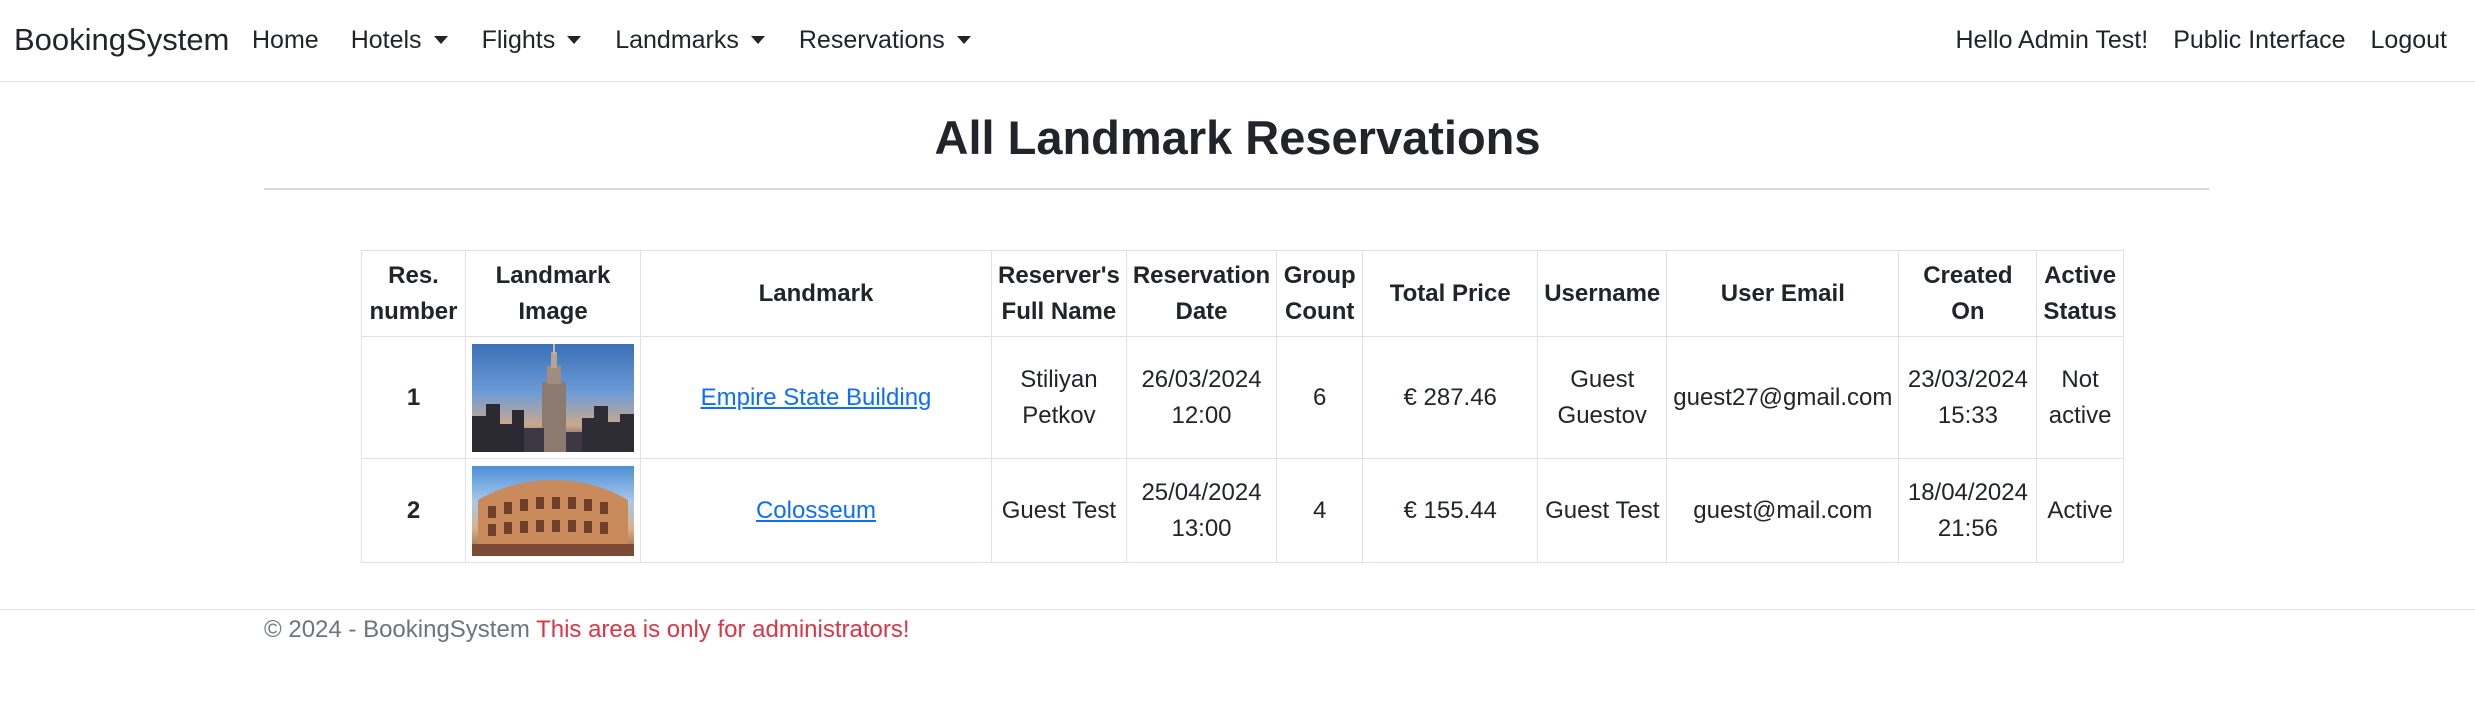 The height and width of the screenshot is (719, 2475). What do you see at coordinates (553, 293) in the screenshot?
I see `header-landmark-image: Landmark Image` at bounding box center [553, 293].